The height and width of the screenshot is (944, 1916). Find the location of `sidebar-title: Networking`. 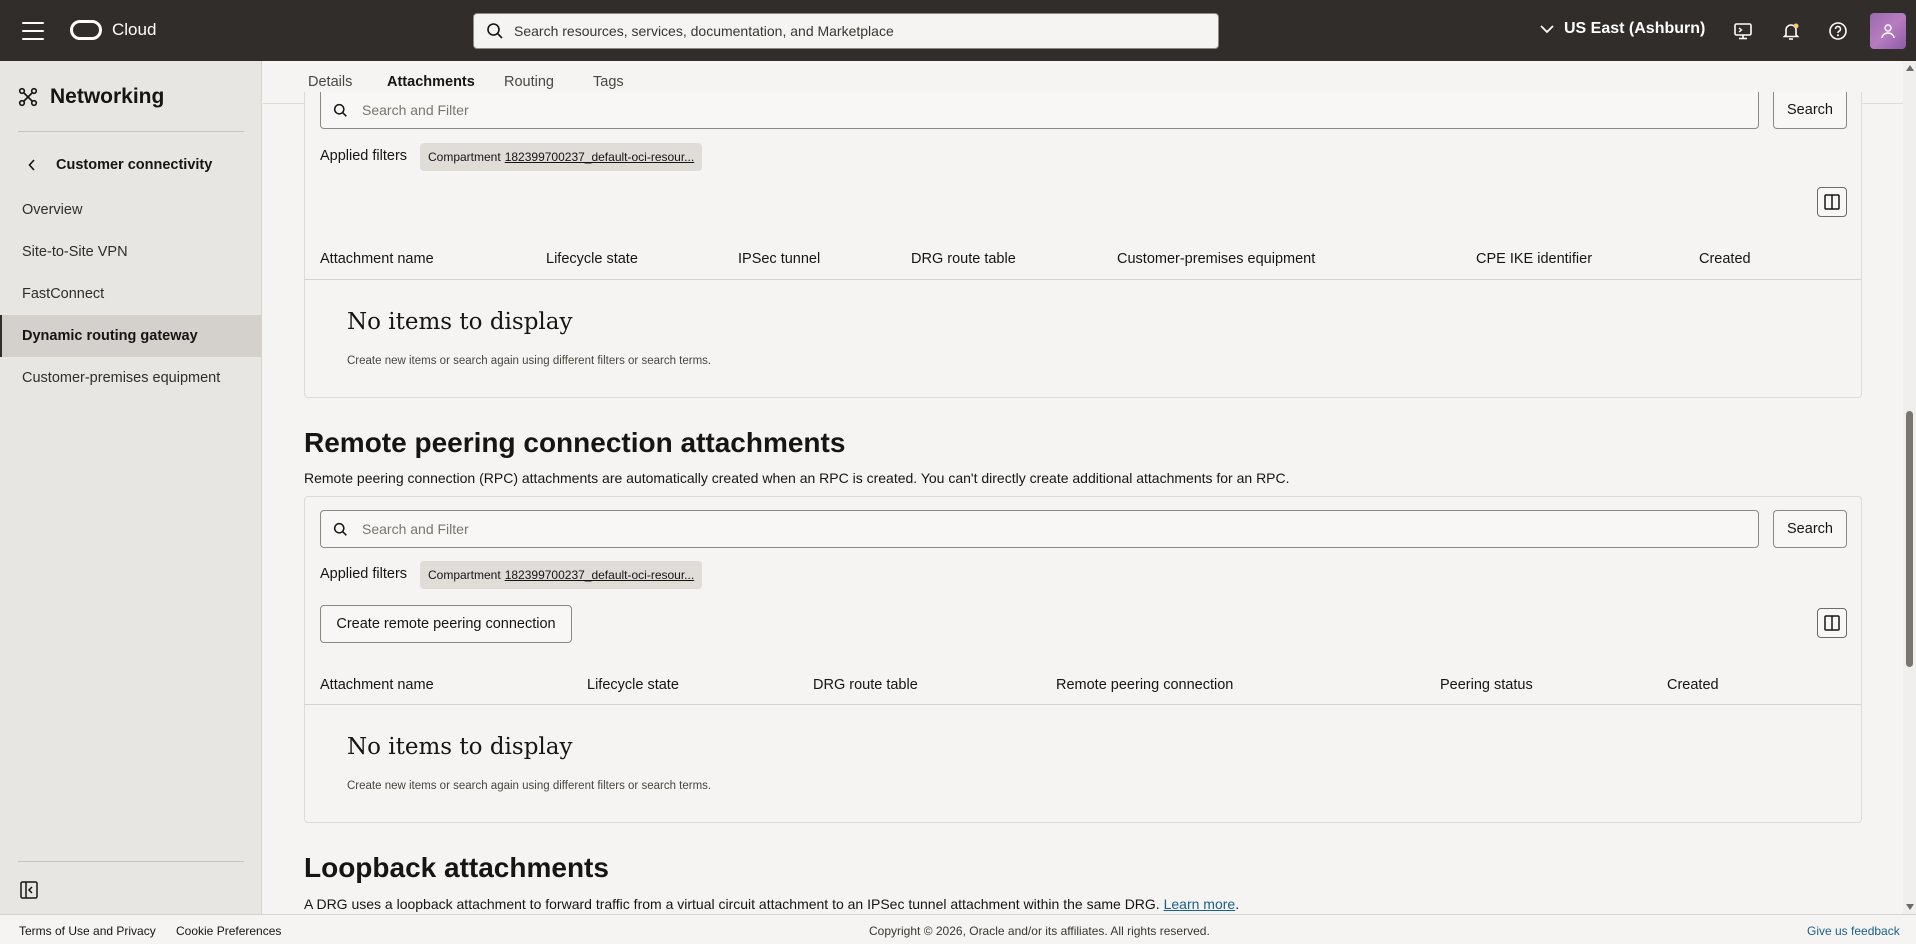

sidebar-title: Networking is located at coordinates (91, 97).